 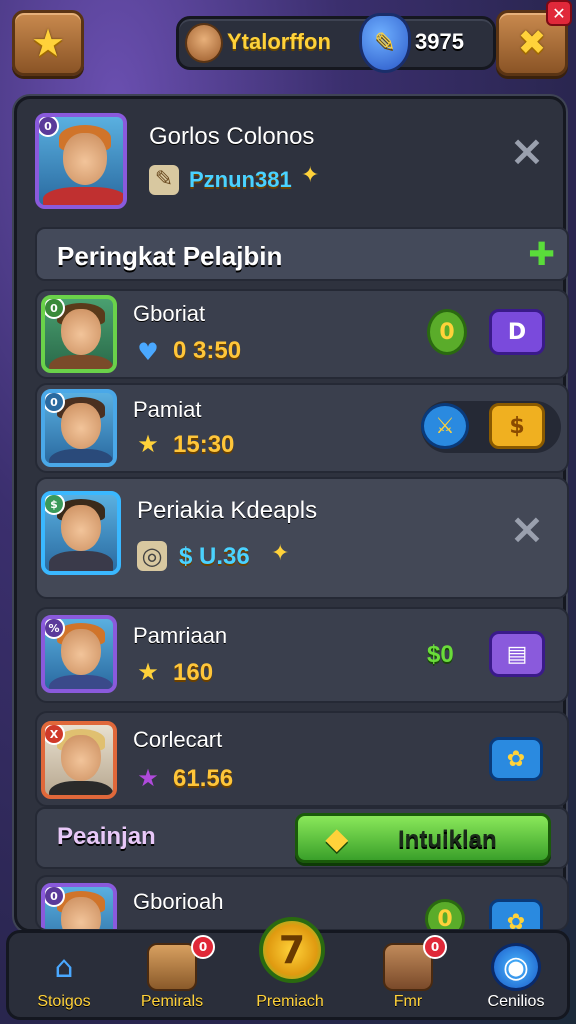 I want to click on profile-score: Pznun381, so click(x=240, y=179).